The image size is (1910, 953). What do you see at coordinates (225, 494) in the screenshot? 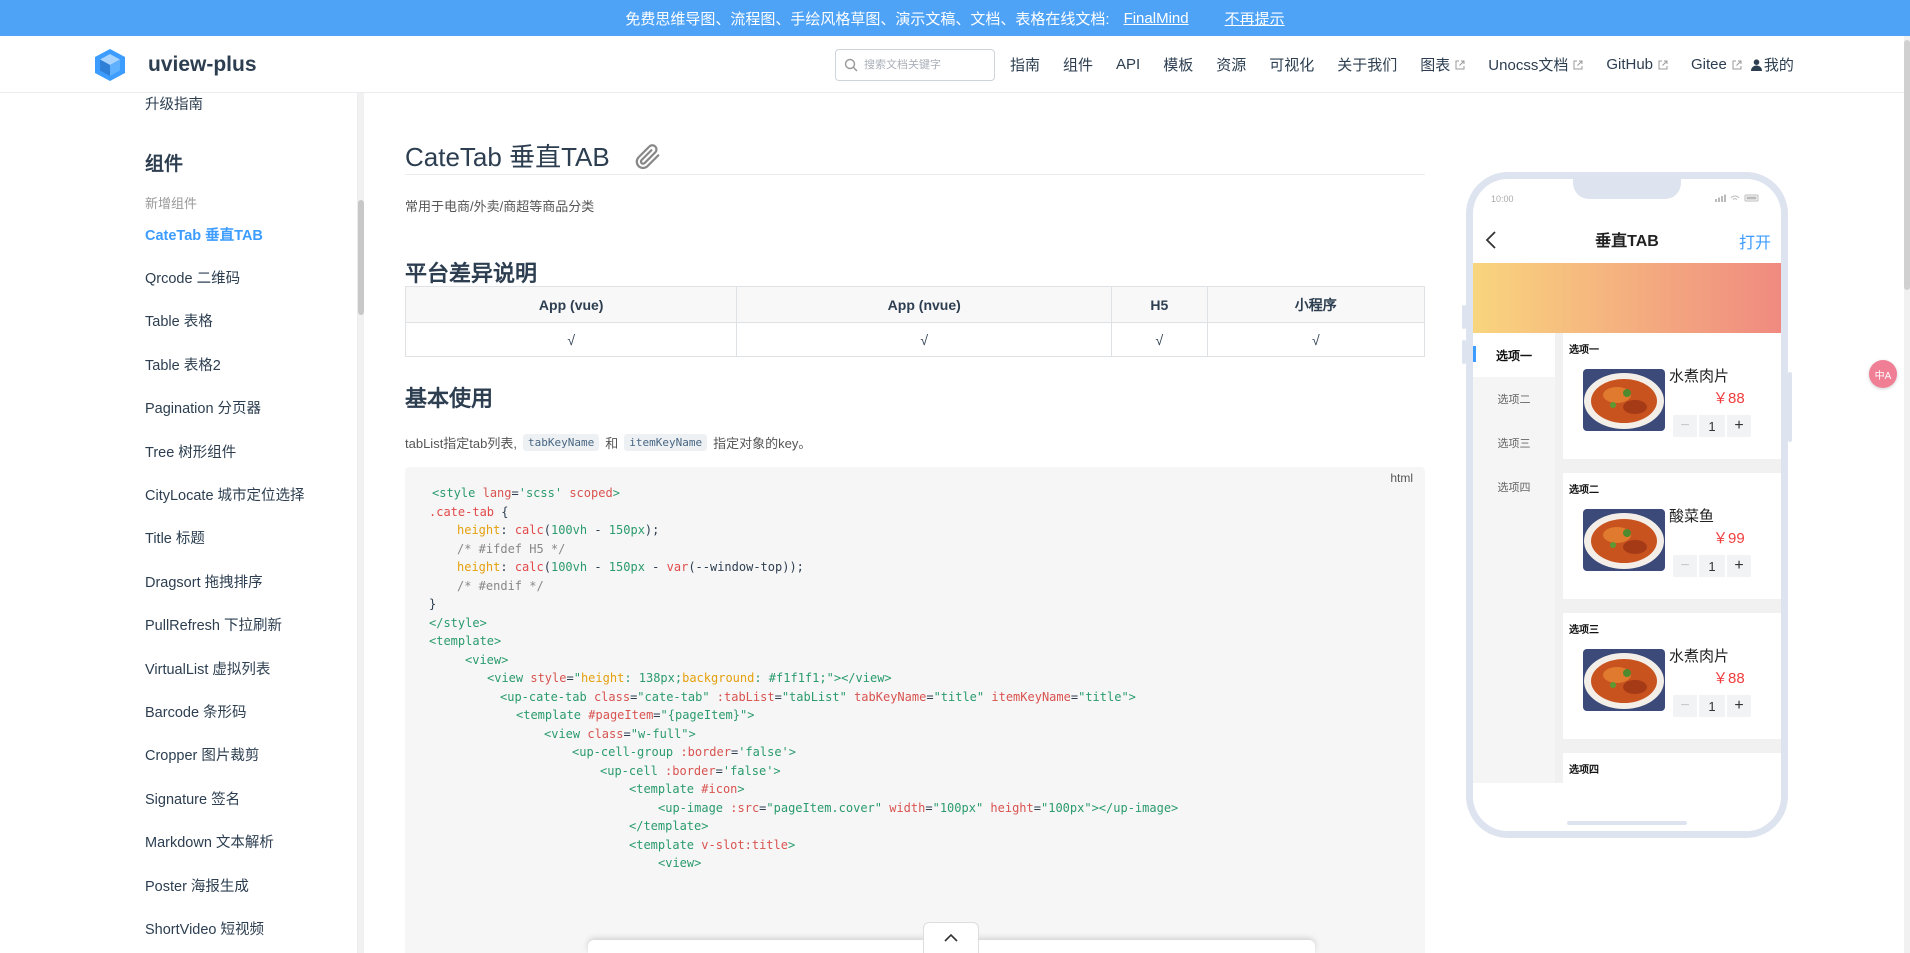
I see `sidebar-item-citylocate: CityLocate 城市定位选择` at bounding box center [225, 494].